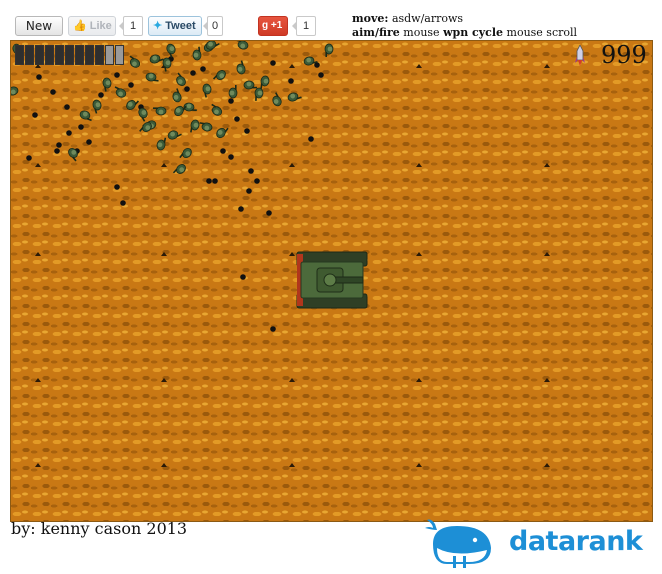 The width and height of the screenshot is (662, 574). What do you see at coordinates (376, 32) in the screenshot?
I see `aim-key: aim/fire` at bounding box center [376, 32].